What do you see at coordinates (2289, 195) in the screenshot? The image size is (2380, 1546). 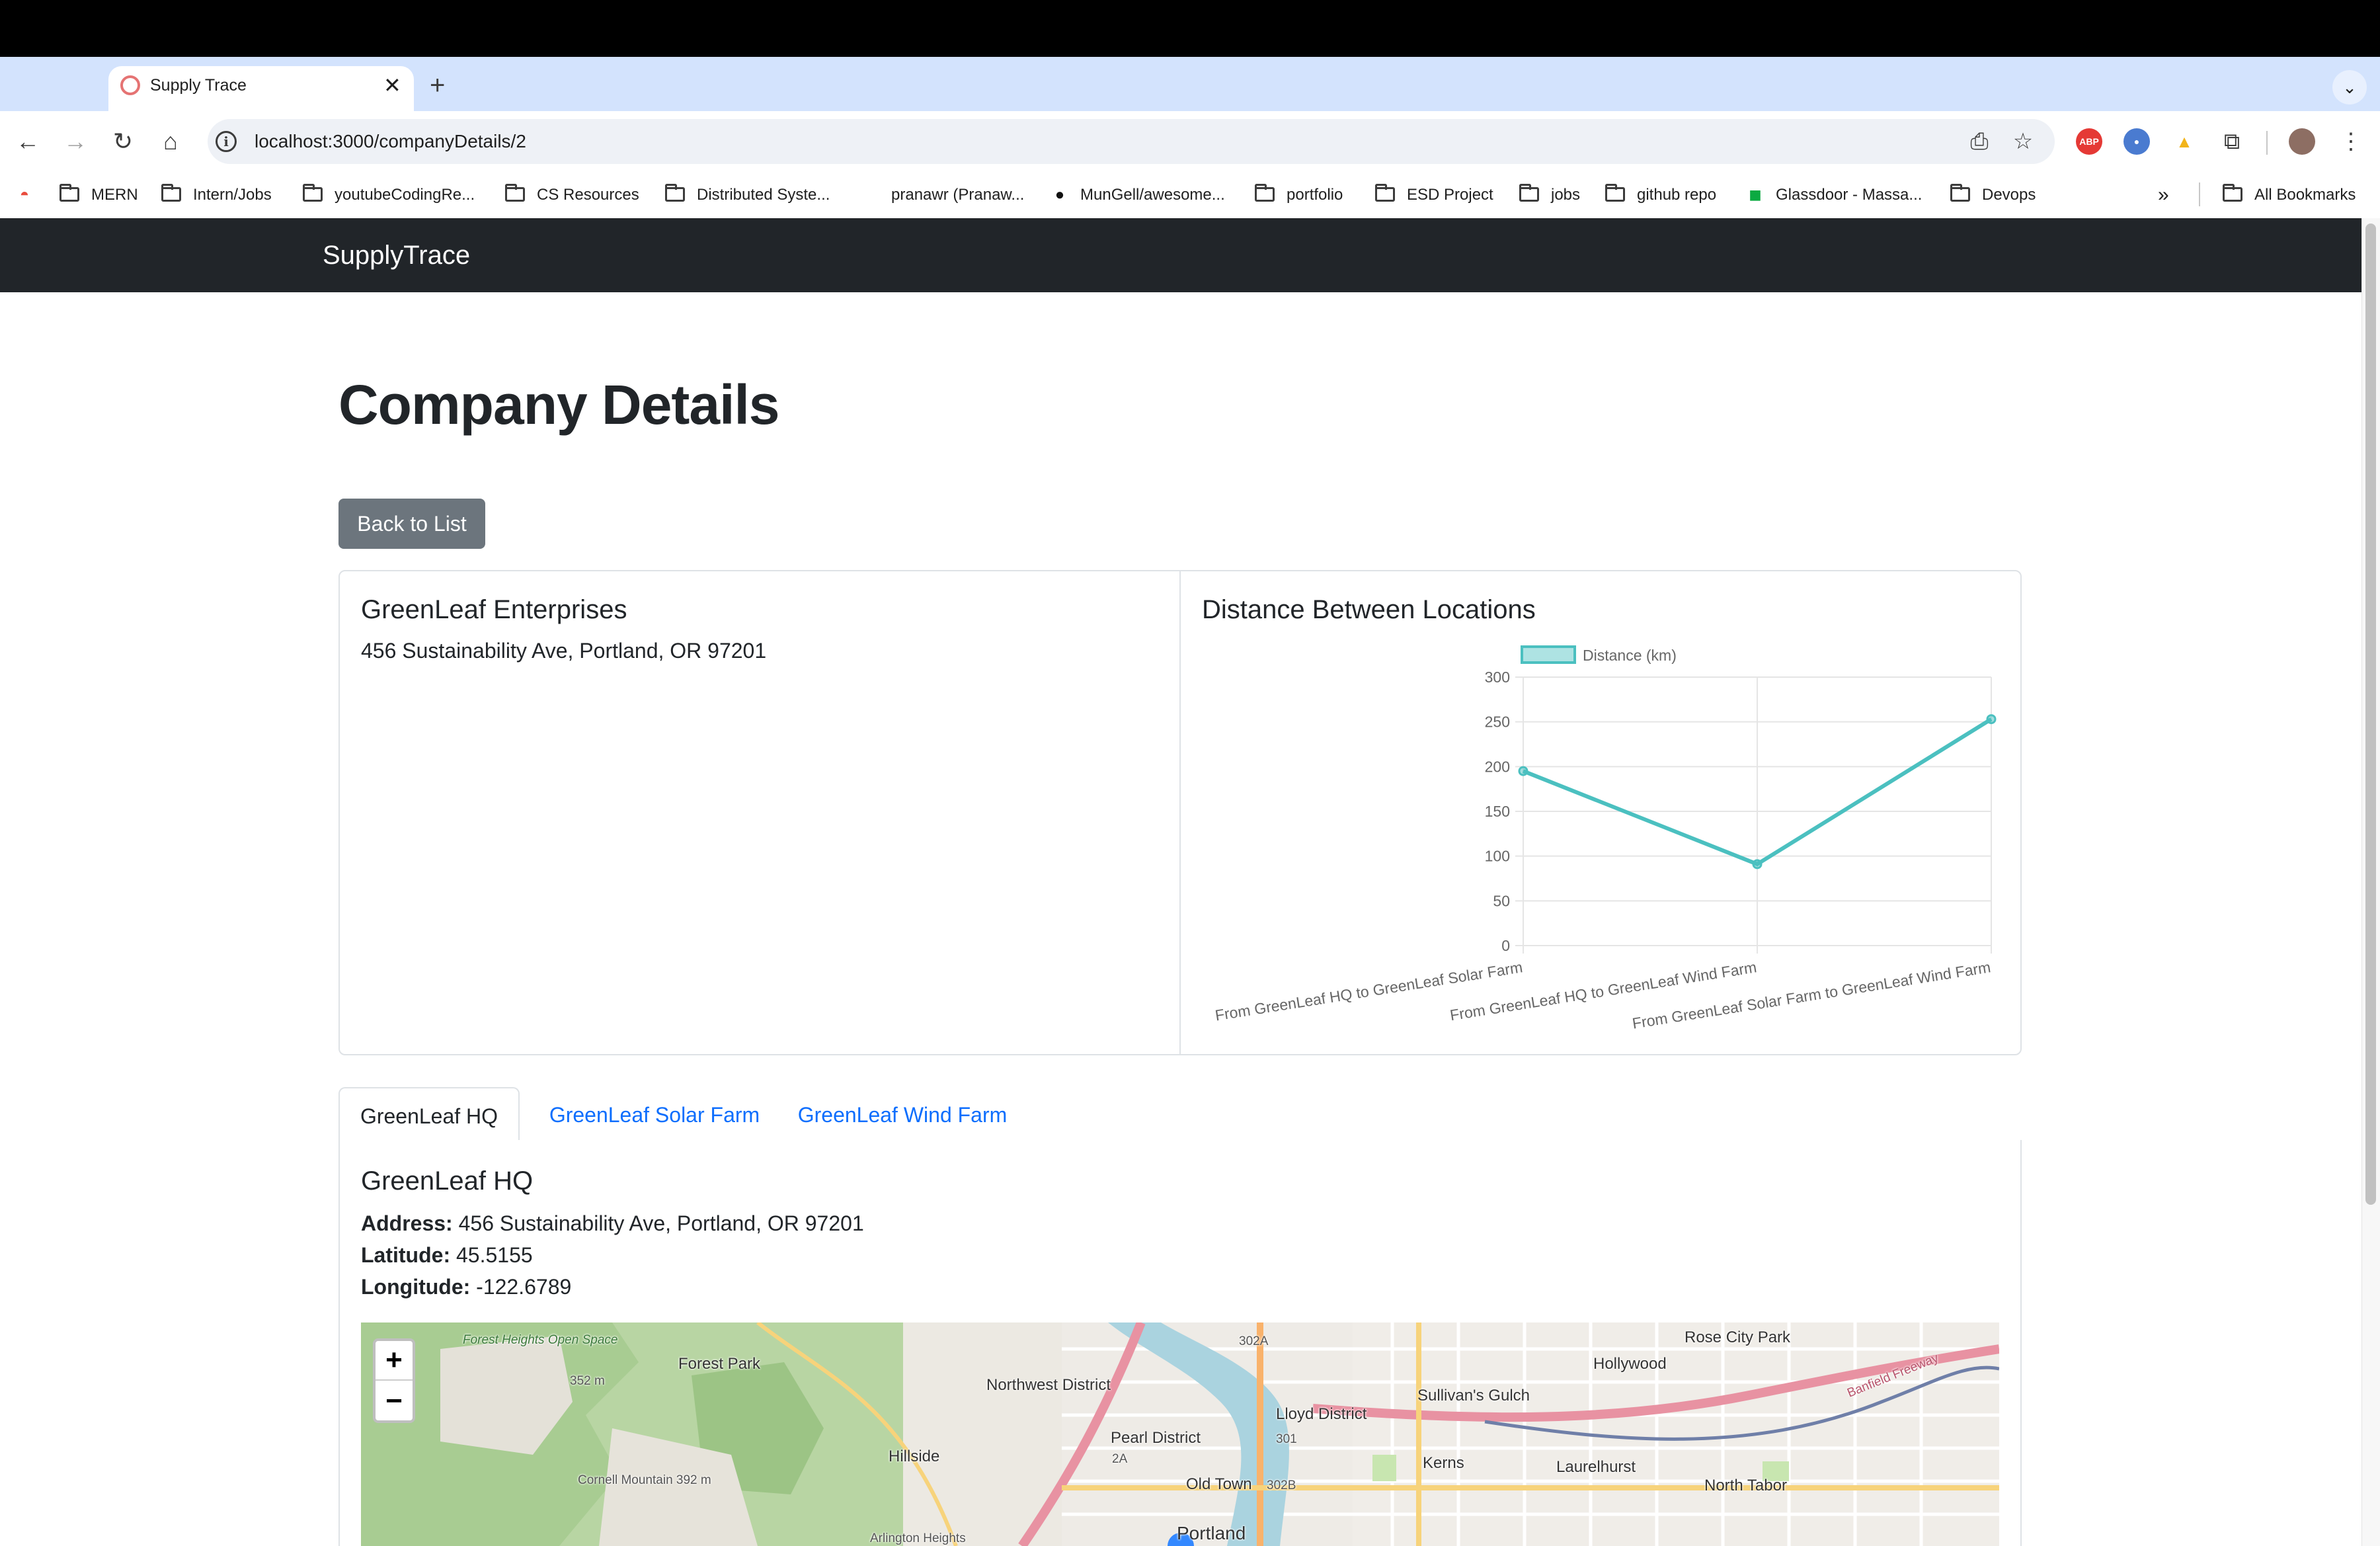 I see `all-bookmarks-button: All Bookmarks` at bounding box center [2289, 195].